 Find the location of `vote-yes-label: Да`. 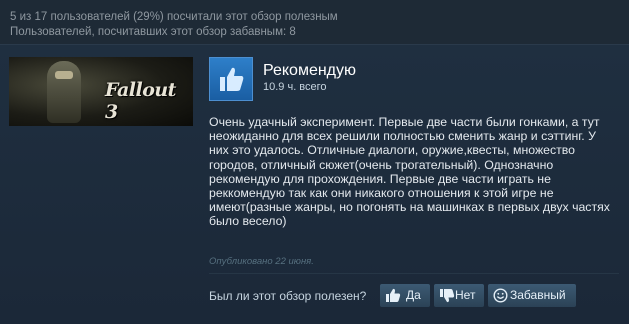

vote-yes-label: Да is located at coordinates (413, 295).